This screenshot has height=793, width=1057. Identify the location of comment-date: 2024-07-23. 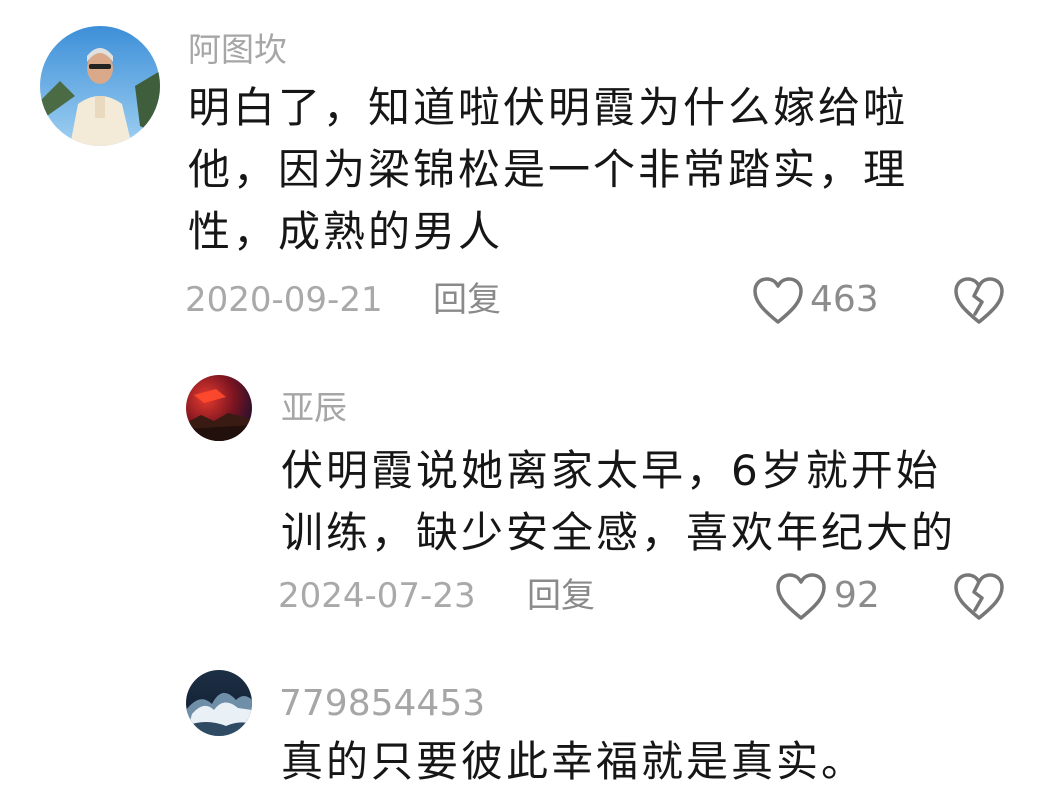
(377, 596).